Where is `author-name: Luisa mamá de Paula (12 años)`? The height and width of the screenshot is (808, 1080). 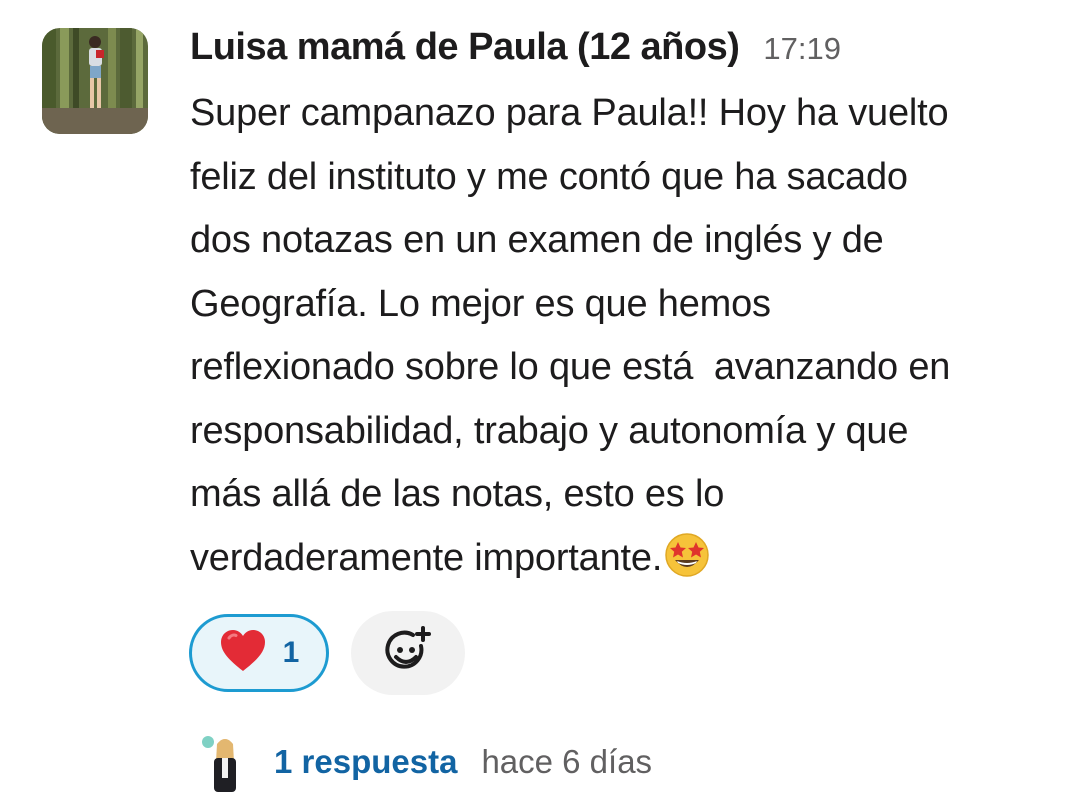 author-name: Luisa mamá de Paula (12 años) is located at coordinates (465, 47).